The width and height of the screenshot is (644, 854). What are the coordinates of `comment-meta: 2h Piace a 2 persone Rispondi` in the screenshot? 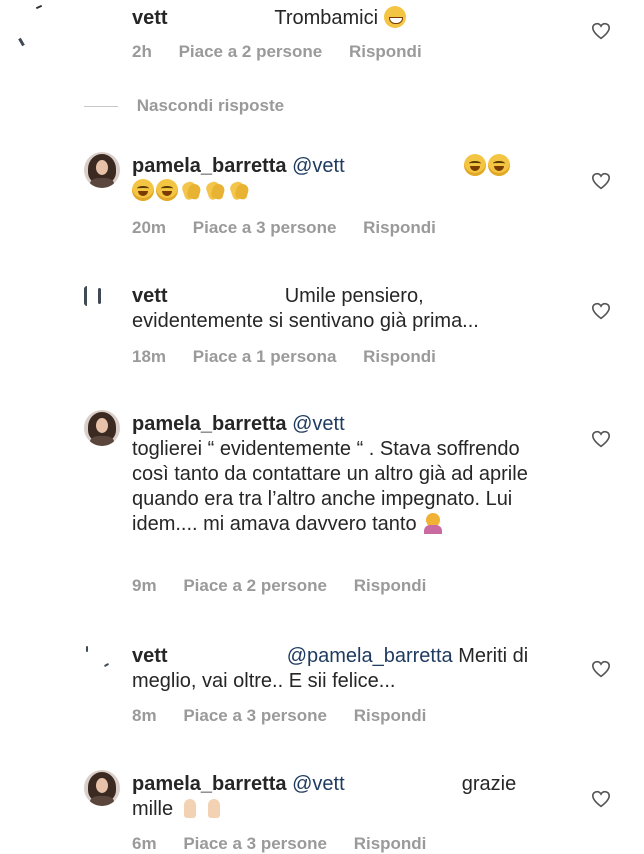 It's located at (288, 52).